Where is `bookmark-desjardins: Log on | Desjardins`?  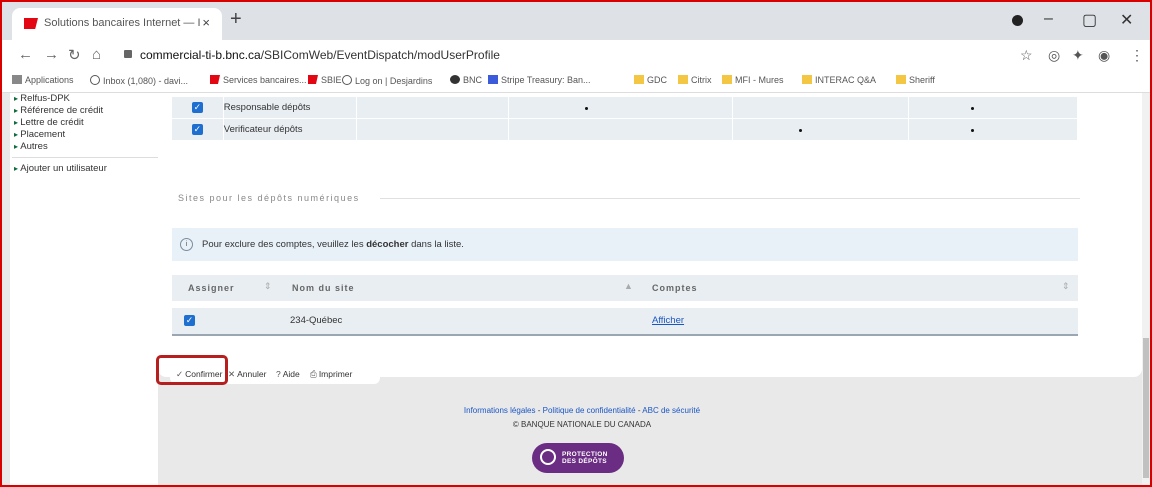 bookmark-desjardins: Log on | Desjardins is located at coordinates (387, 80).